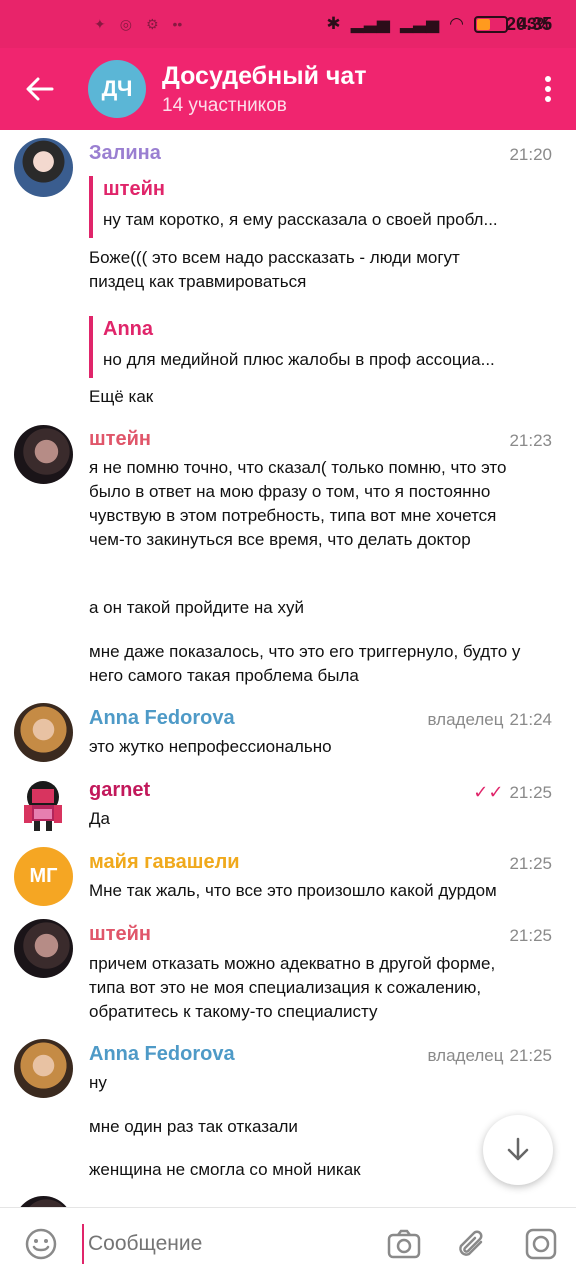 This screenshot has width=576, height=1280. Describe the element at coordinates (177, 23) in the screenshot. I see `more-notifications-icon: ••` at that location.